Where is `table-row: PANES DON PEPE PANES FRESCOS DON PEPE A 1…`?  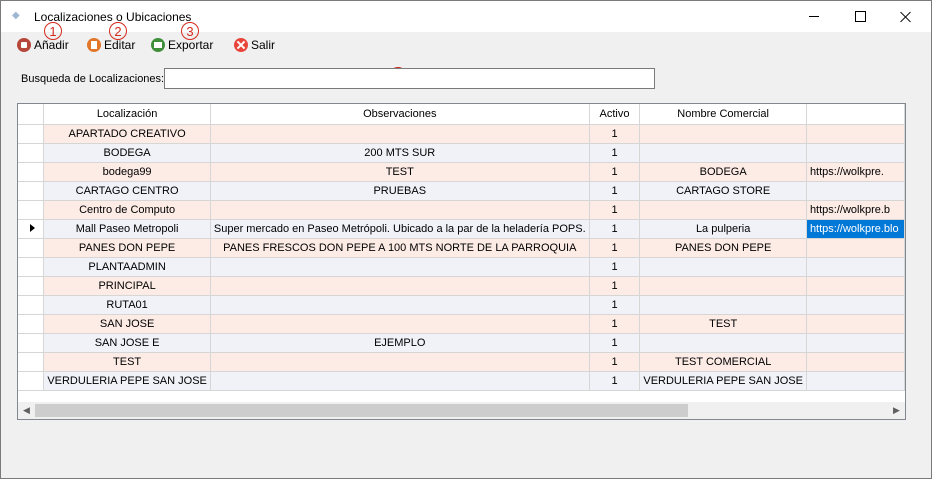 table-row: PANES DON PEPE PANES FRESCOS DON PEPE A 1… is located at coordinates (461, 248).